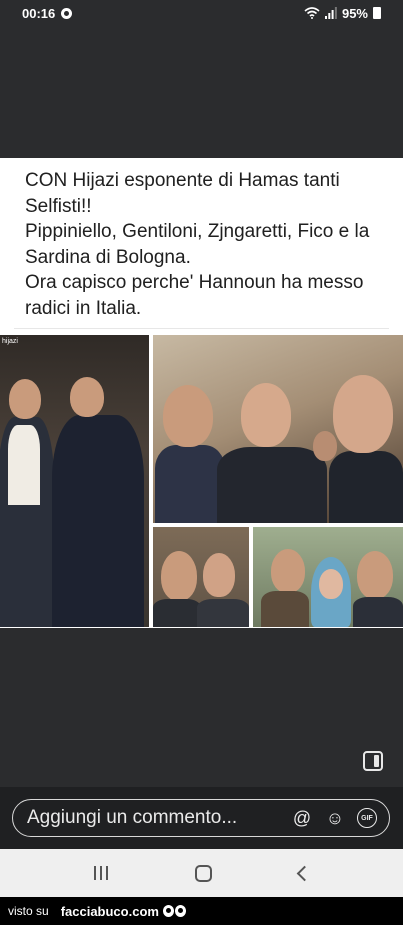  What do you see at coordinates (100, 873) in the screenshot?
I see `recents-button` at bounding box center [100, 873].